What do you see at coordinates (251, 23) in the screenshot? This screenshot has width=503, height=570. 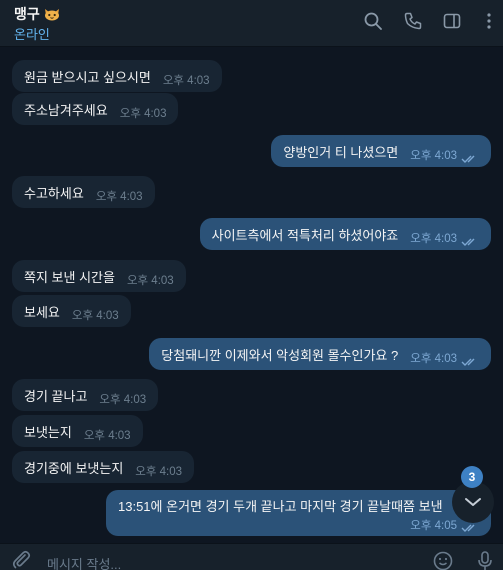 I see `chat-header: 맹구 온라인` at bounding box center [251, 23].